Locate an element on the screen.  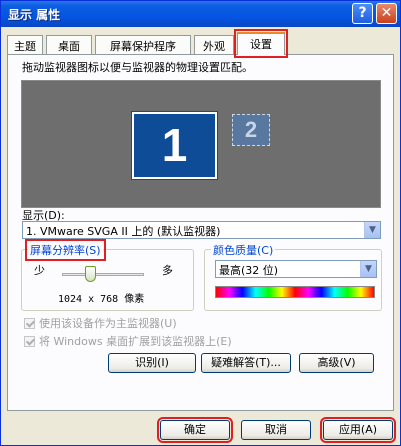
tab-desktop: 桌面 is located at coordinates (69, 44).